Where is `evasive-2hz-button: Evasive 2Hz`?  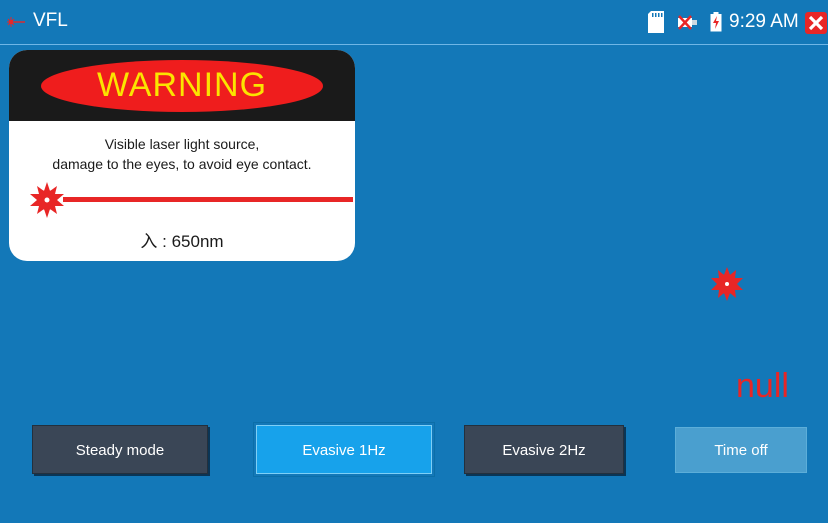 evasive-2hz-button: Evasive 2Hz is located at coordinates (544, 449).